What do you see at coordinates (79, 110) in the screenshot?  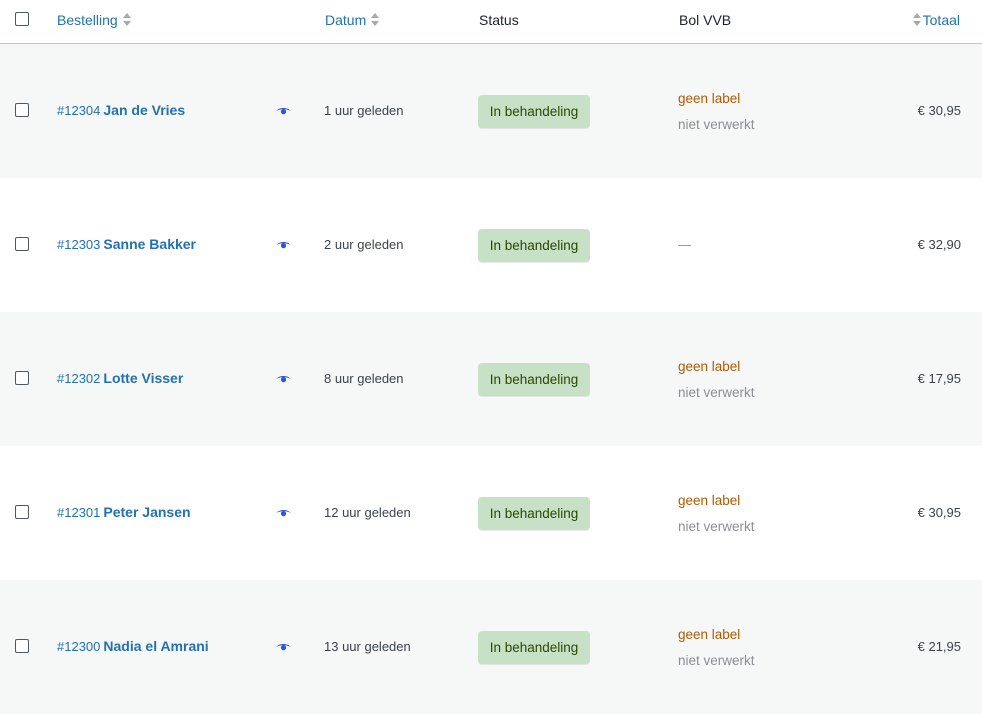 I see `order-number: #12304` at bounding box center [79, 110].